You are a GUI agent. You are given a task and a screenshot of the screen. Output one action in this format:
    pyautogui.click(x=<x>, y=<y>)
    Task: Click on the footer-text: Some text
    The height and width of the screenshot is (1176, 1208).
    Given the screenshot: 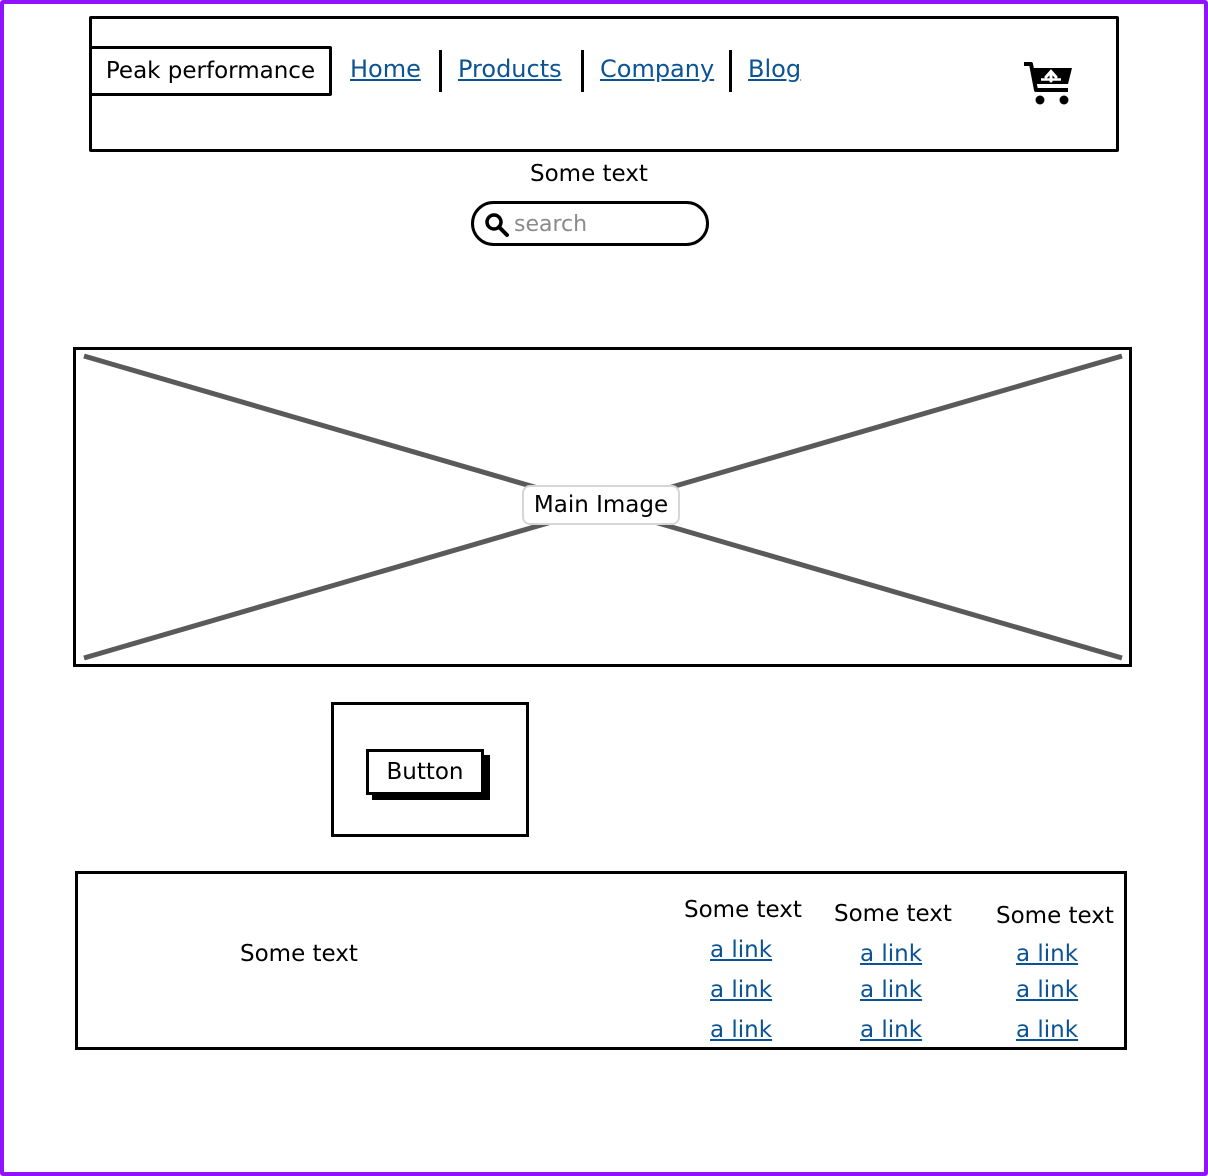 What is the action you would take?
    pyautogui.click(x=299, y=954)
    